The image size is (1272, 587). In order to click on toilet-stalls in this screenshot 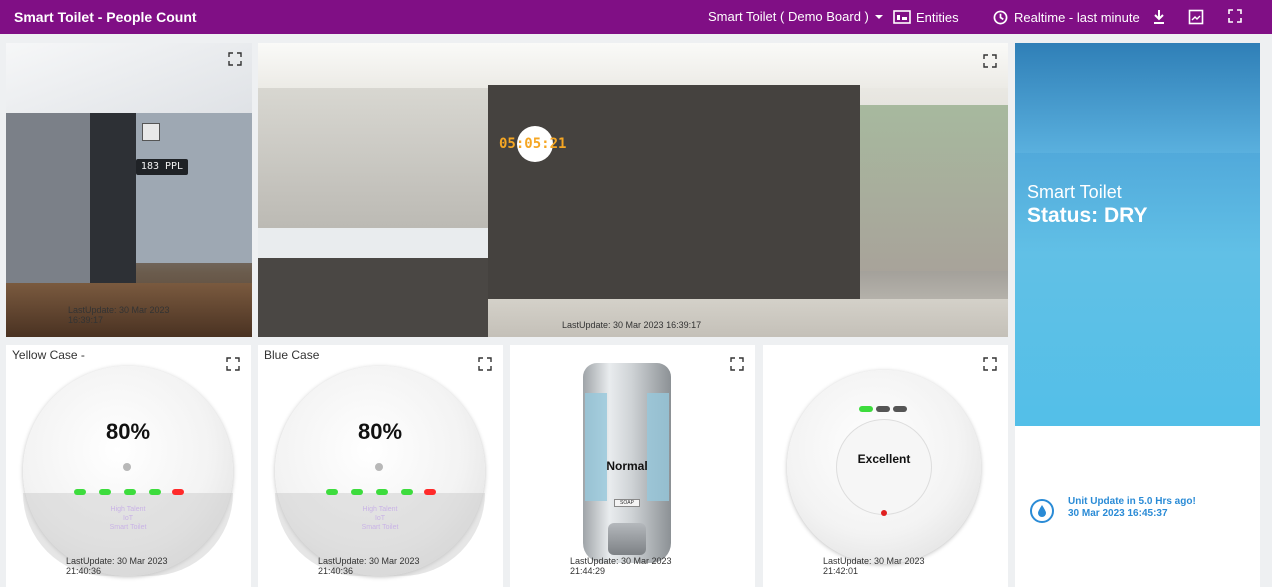, I will do `click(674, 192)`.